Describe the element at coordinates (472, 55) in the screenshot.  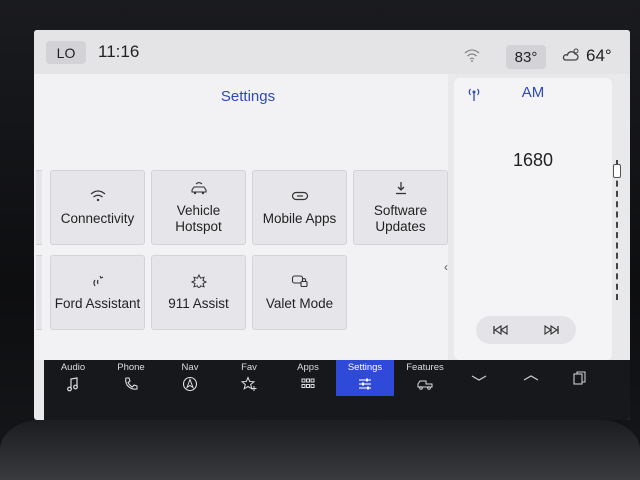
I see `wifi-status-icon` at that location.